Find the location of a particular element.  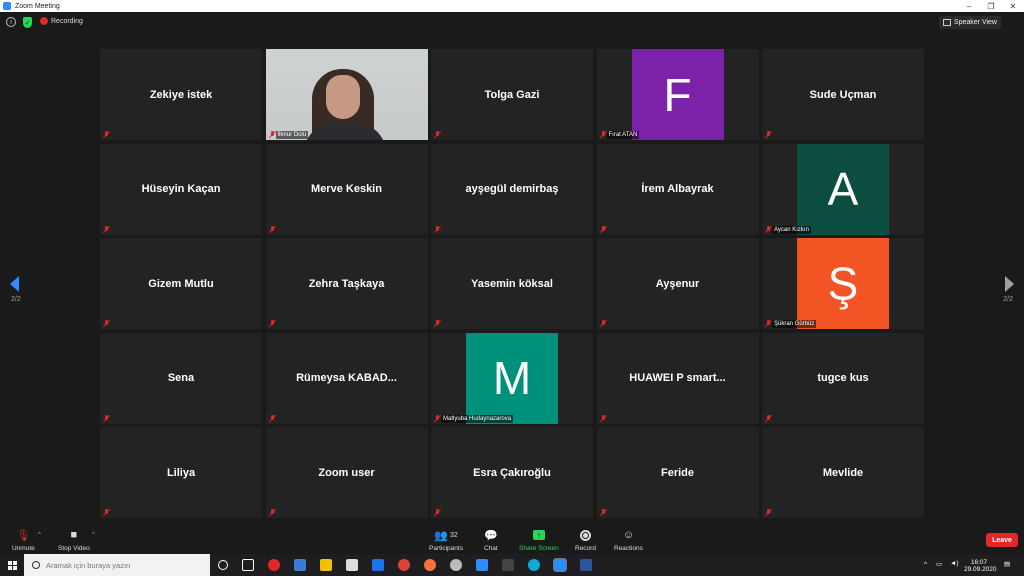

participant-tile: İrem Albayrak is located at coordinates (677, 189).